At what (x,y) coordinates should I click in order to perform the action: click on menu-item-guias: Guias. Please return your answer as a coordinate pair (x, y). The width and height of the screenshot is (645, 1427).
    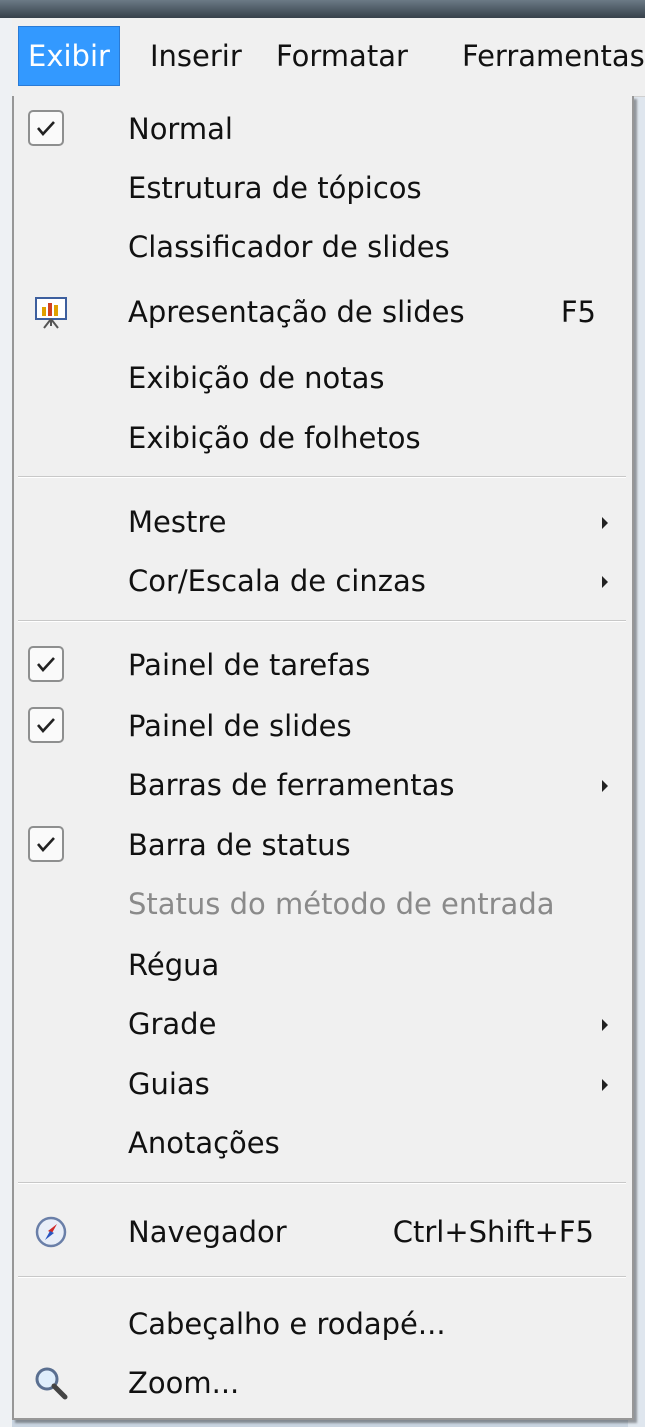
    Looking at the image, I should click on (323, 1084).